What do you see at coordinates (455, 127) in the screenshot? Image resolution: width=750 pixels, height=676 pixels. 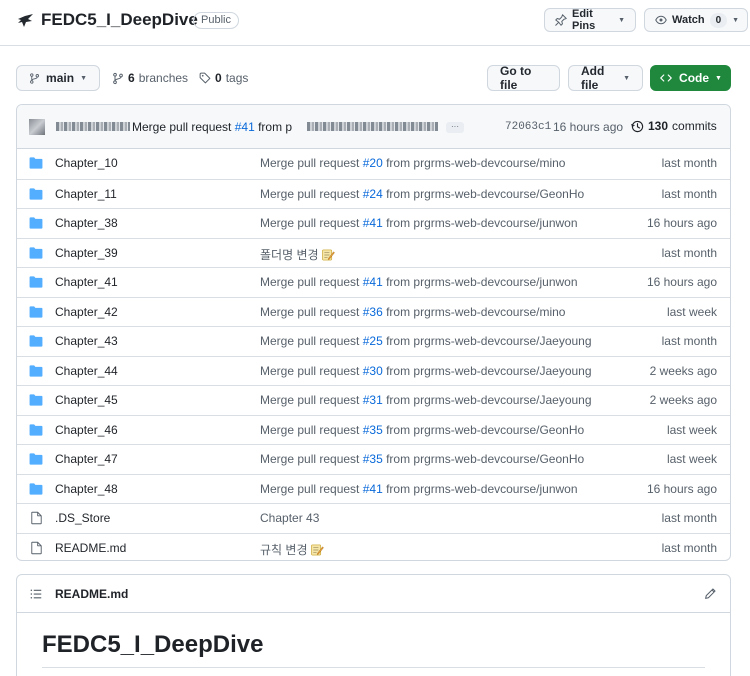 I see `expand-commit-button: ···` at bounding box center [455, 127].